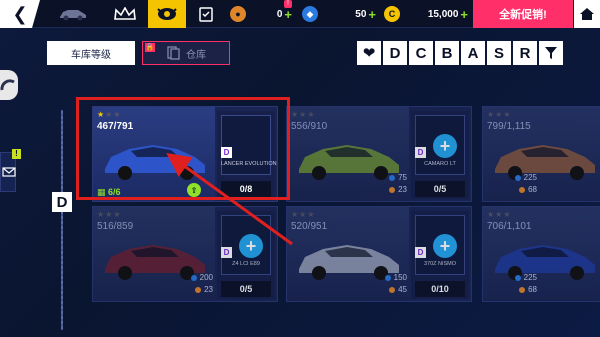 The height and width of the screenshot is (337, 600). What do you see at coordinates (447, 53) in the screenshot?
I see `class-filter-b: B` at bounding box center [447, 53].